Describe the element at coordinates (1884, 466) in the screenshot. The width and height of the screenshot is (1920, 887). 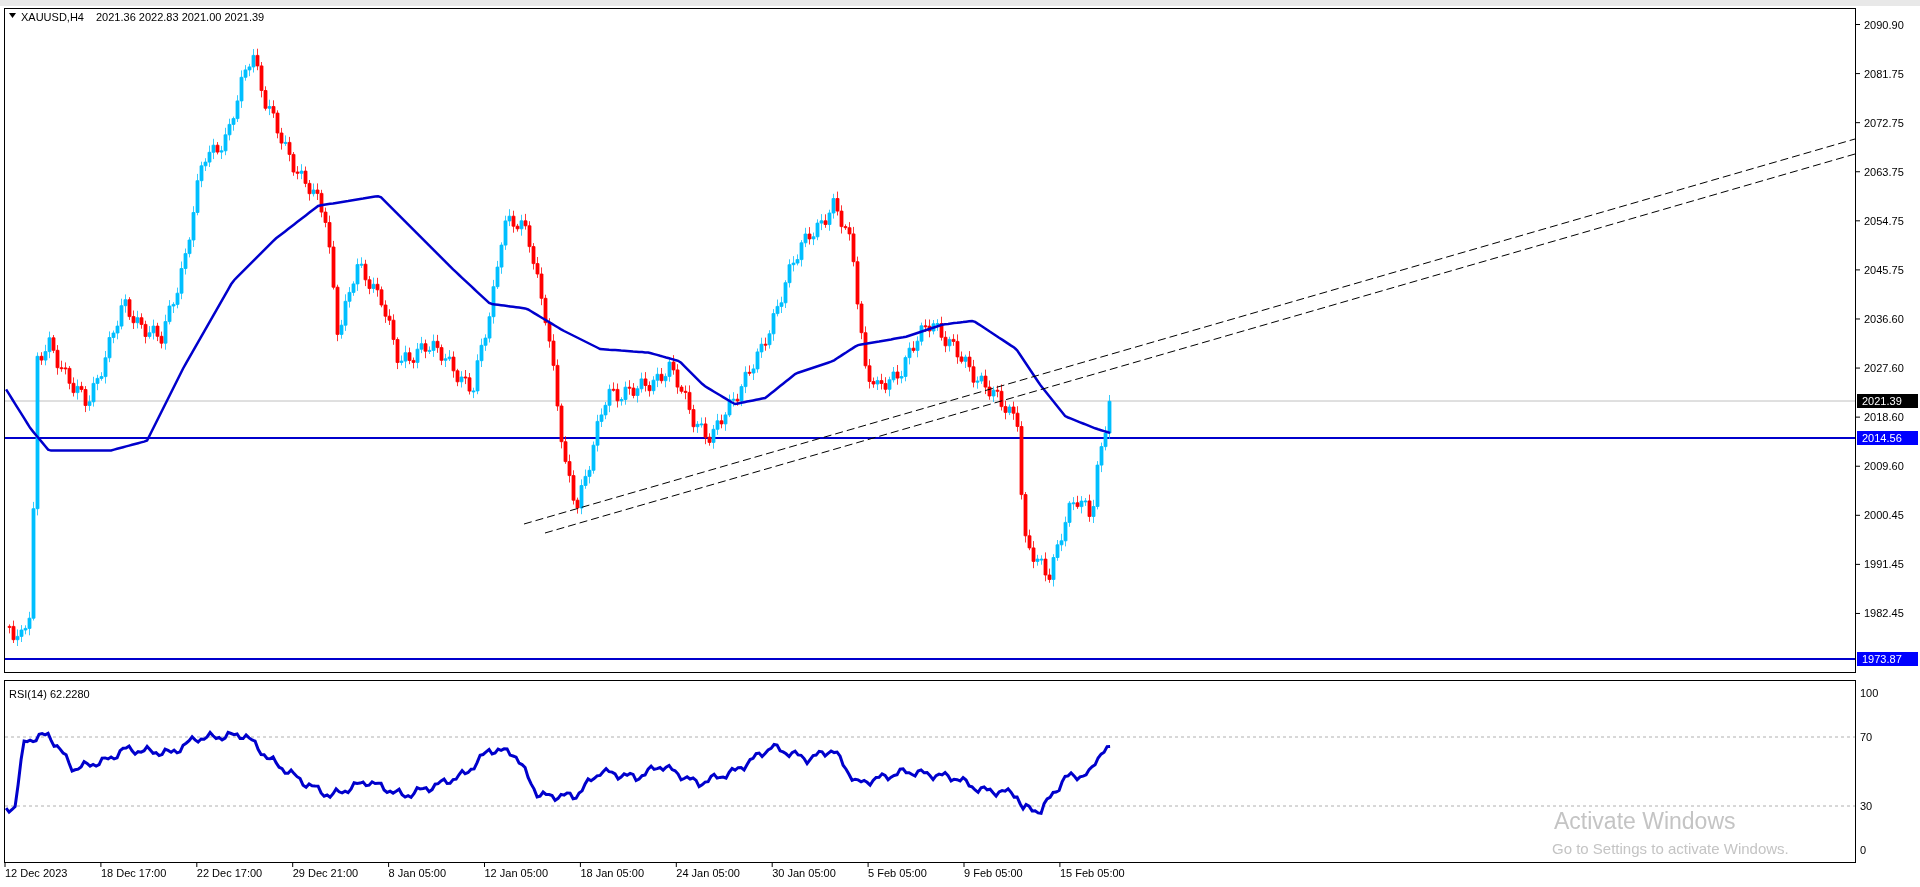
I see `price-axis-label: 2009.60` at that location.